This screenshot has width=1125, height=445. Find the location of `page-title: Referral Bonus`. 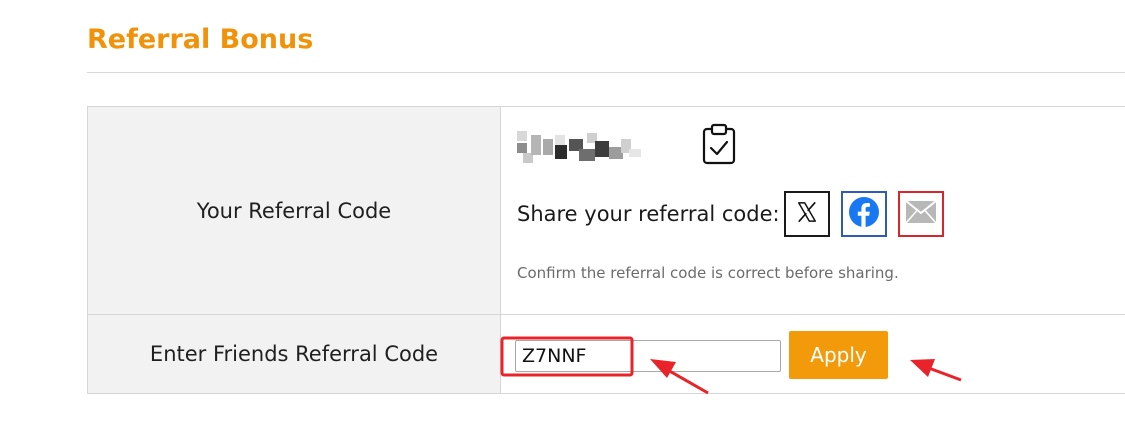

page-title: Referral Bonus is located at coordinates (200, 39).